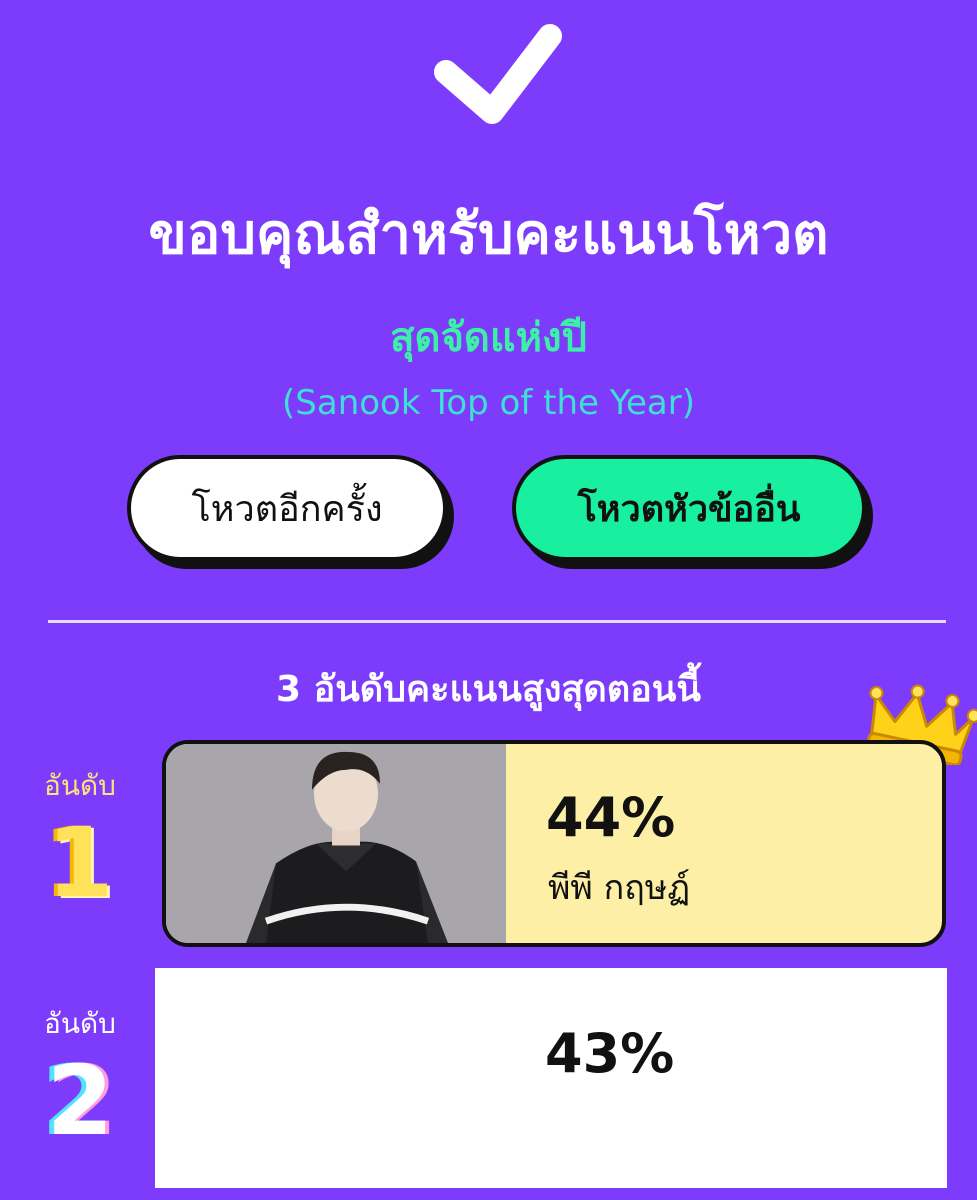 This screenshot has height=1200, width=977. Describe the element at coordinates (619, 888) in the screenshot. I see `rank-1-name: พีพี กฤษฏ์` at that location.